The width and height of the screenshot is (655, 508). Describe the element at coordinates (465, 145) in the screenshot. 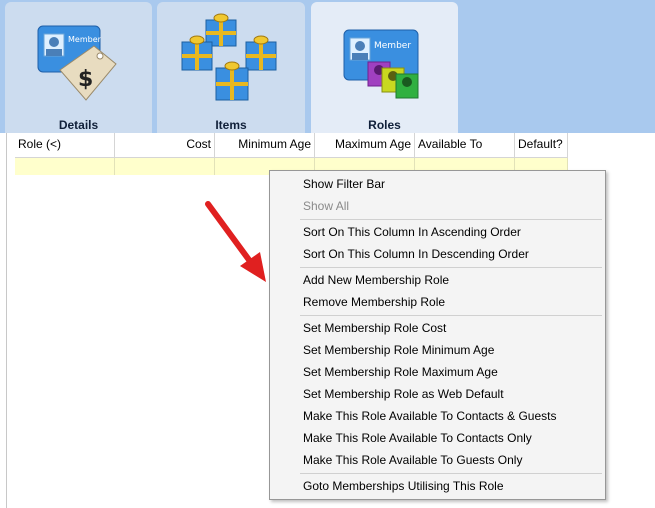

I see `column-header-available-to: Available To` at that location.